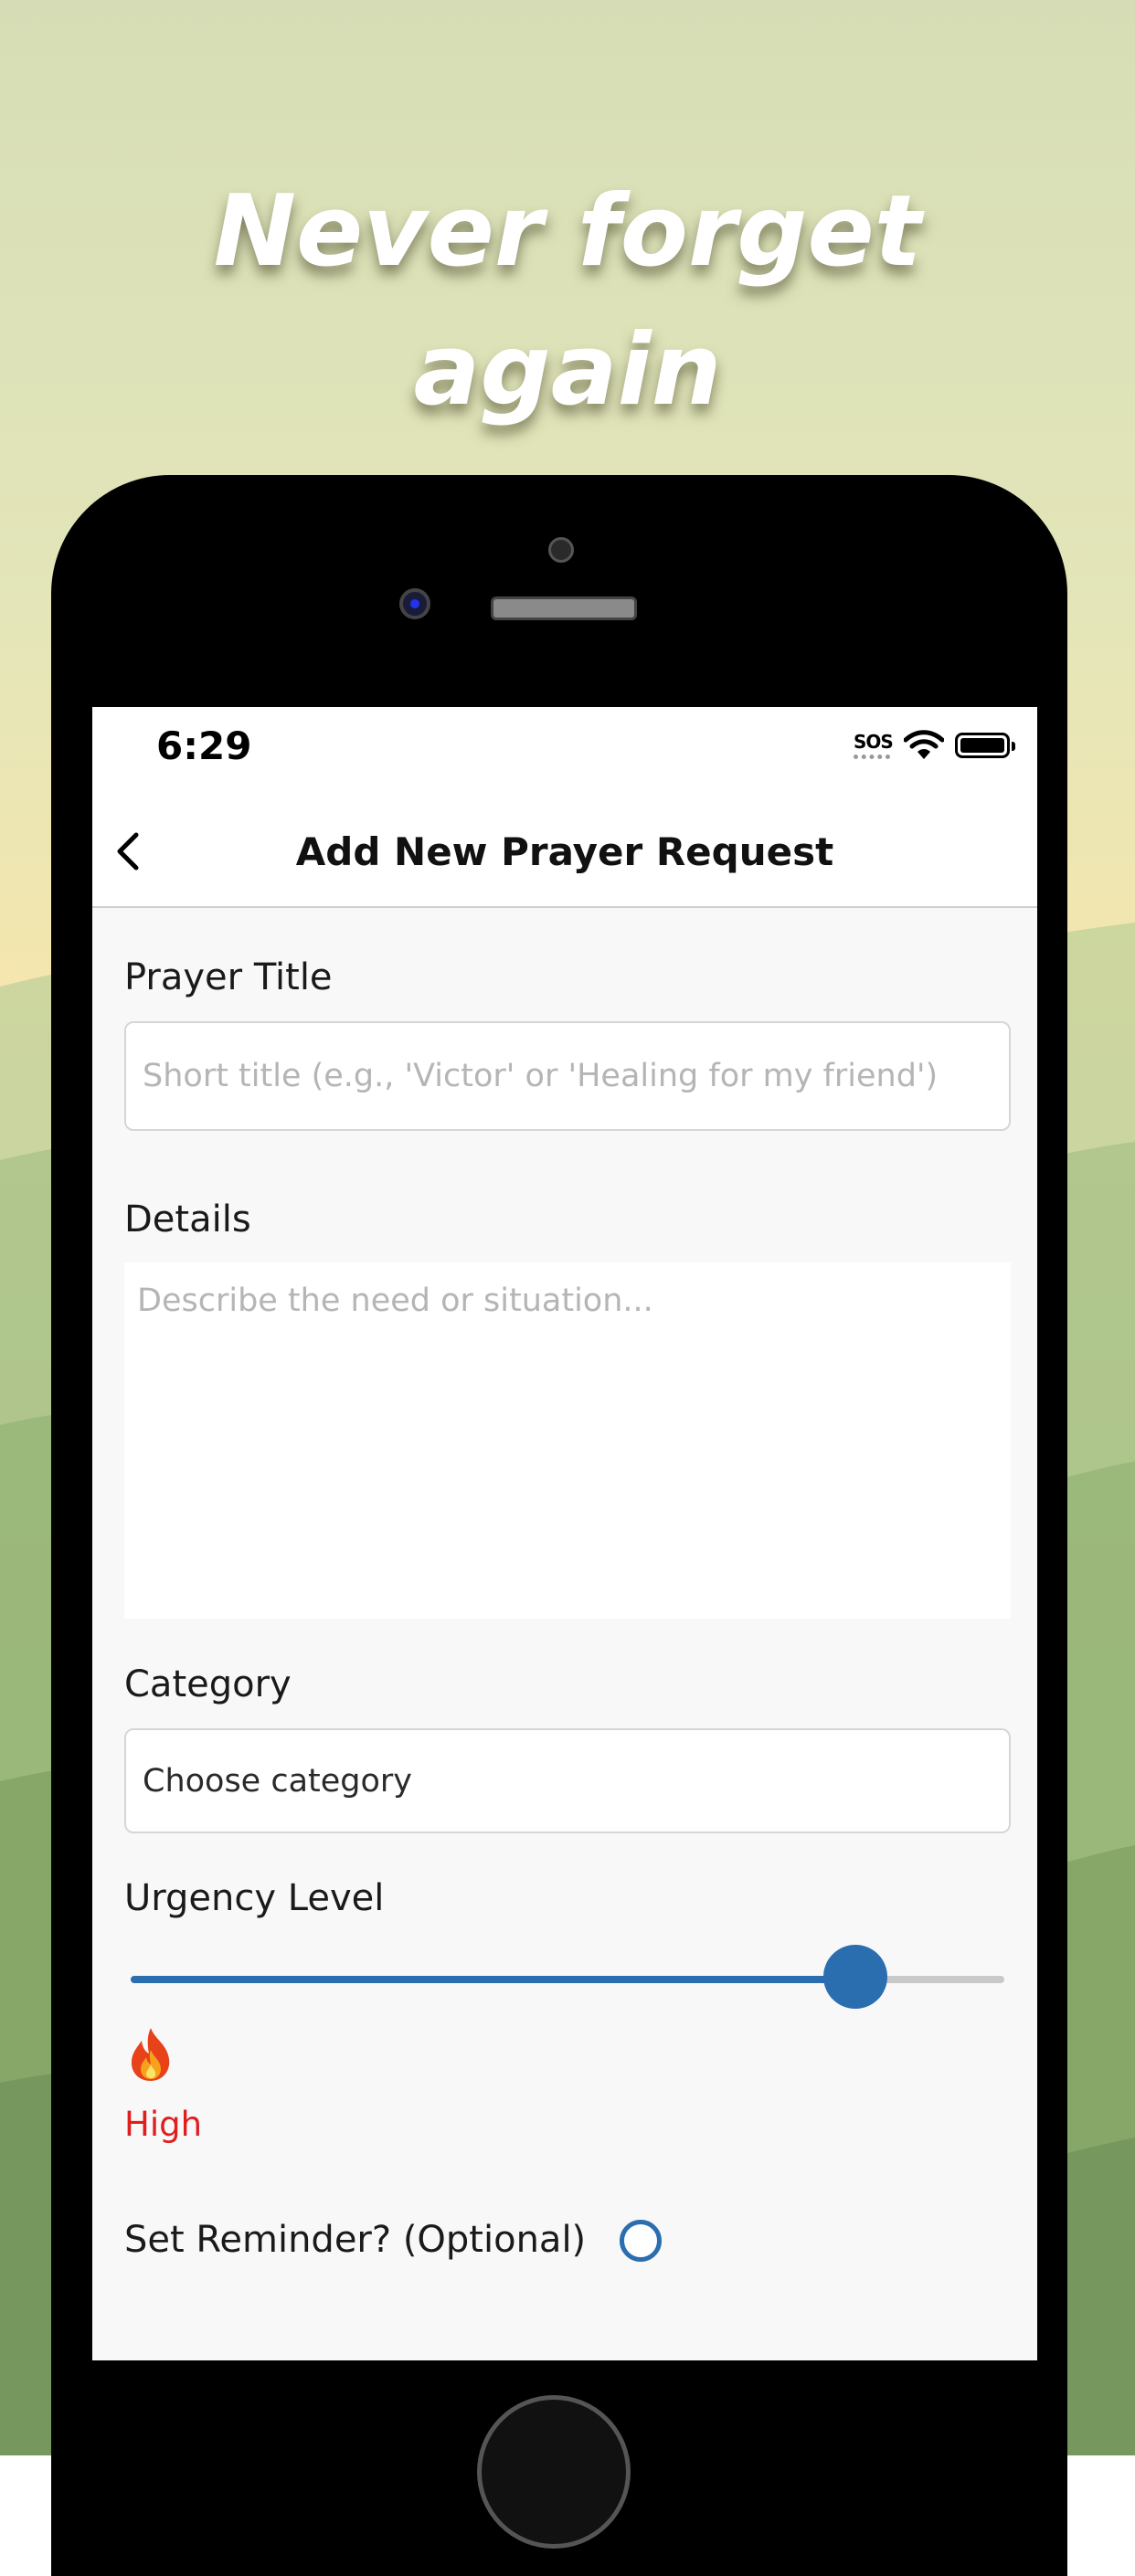 This screenshot has width=1135, height=2576. Describe the element at coordinates (355, 2240) in the screenshot. I see `reminder-label: Set Reminder? (Optional)` at that location.